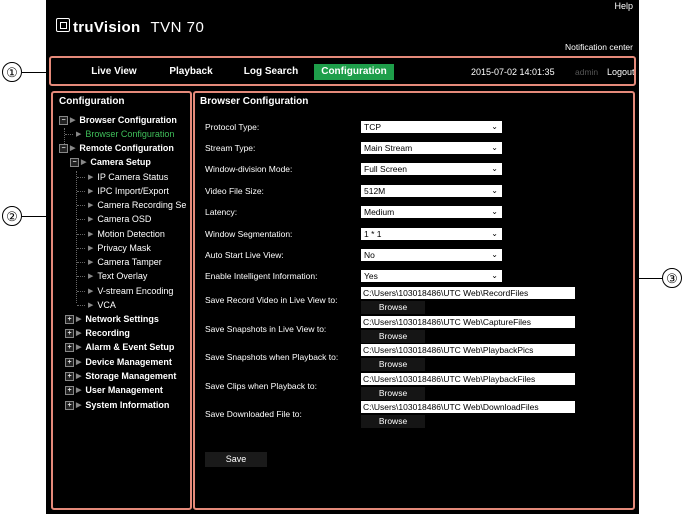  Describe the element at coordinates (177, 27) in the screenshot. I see `model-name: TVN 70` at that location.